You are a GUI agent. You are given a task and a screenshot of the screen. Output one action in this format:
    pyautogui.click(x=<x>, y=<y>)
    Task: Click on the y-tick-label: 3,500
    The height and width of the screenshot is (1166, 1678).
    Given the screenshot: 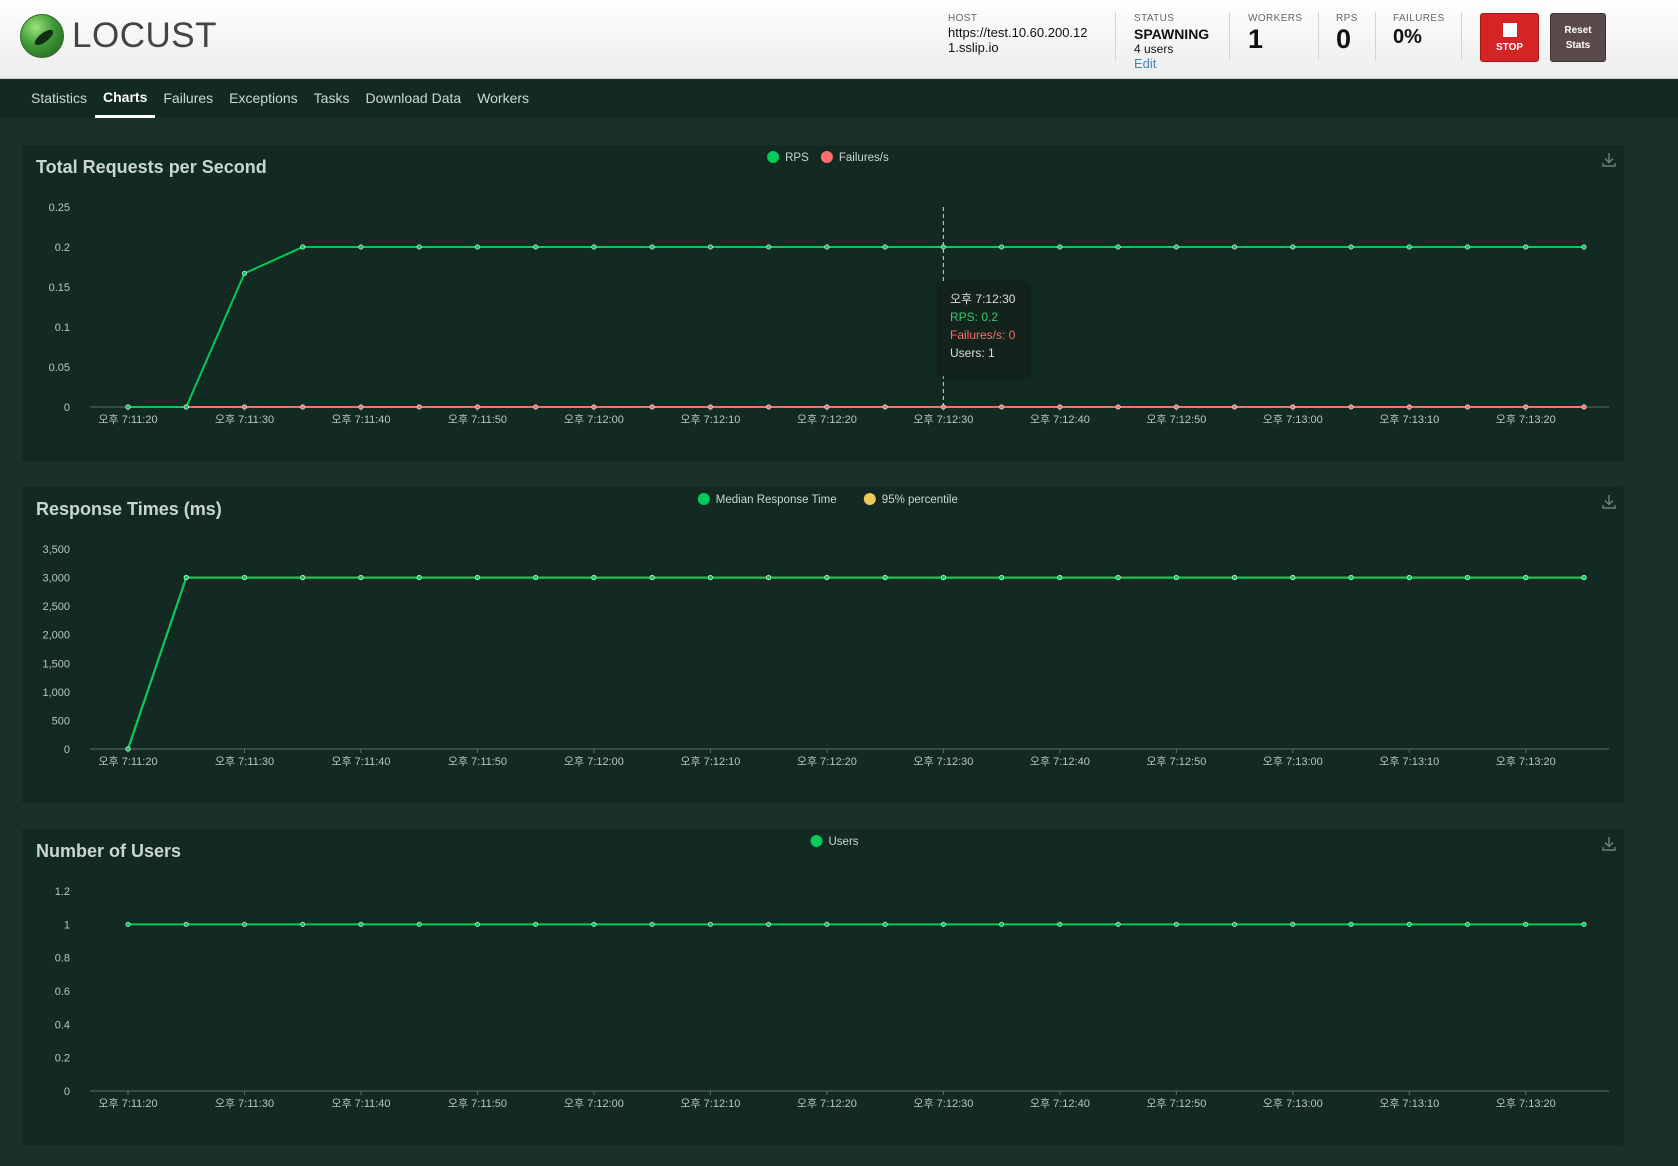 What is the action you would take?
    pyautogui.click(x=56, y=550)
    